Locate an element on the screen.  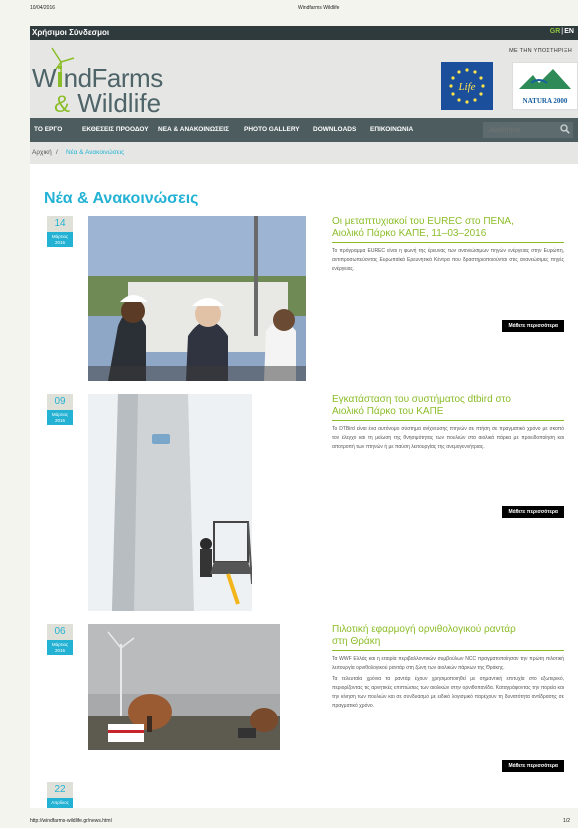
breadcrumb-home-link: Αρχική is located at coordinates (42, 152).